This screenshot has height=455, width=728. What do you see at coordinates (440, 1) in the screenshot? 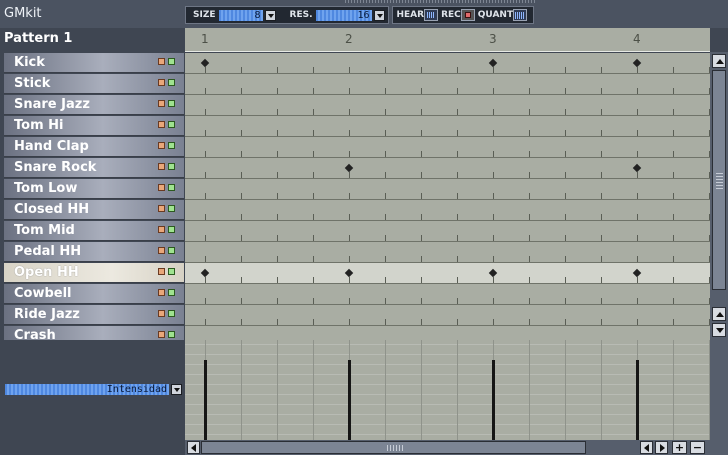
I see `window-grip` at bounding box center [440, 1].